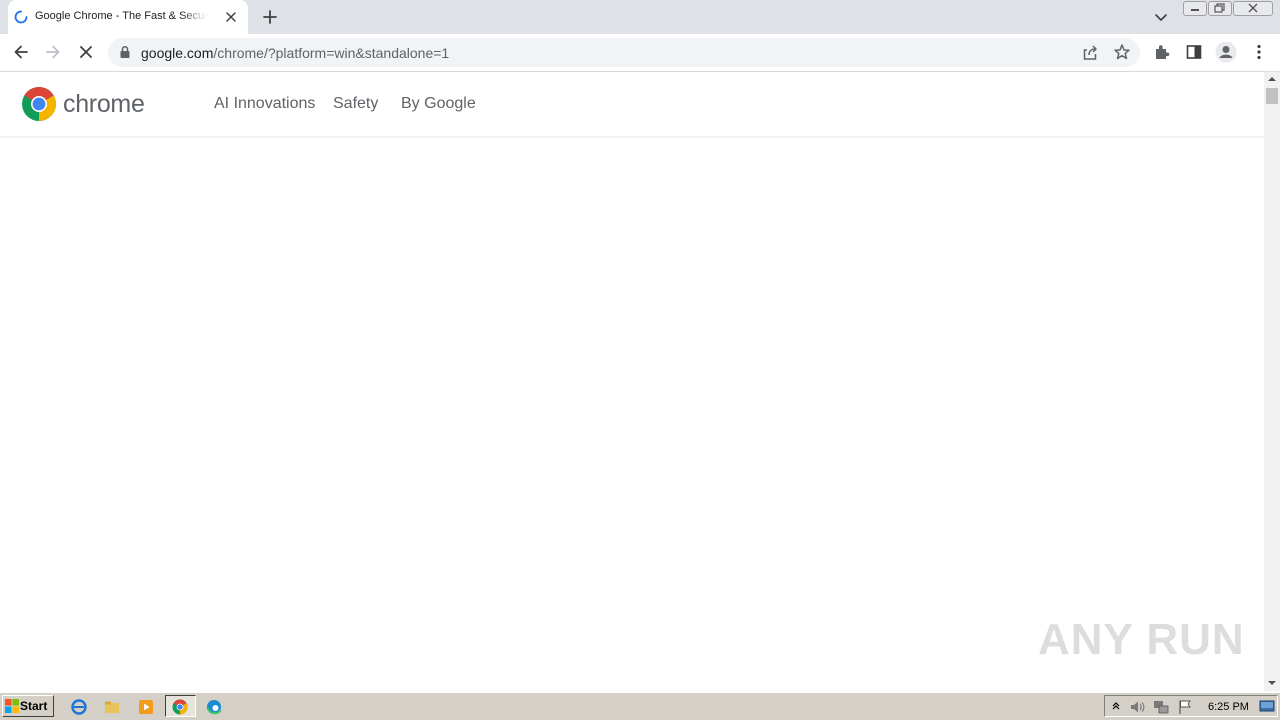 The image size is (1280, 720). What do you see at coordinates (270, 17) in the screenshot?
I see `plus-icon` at bounding box center [270, 17].